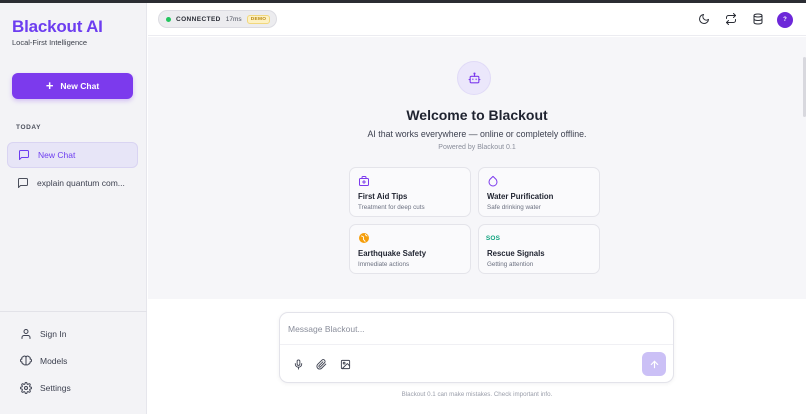 This screenshot has height=414, width=806. Describe the element at coordinates (392, 253) in the screenshot. I see `card-title: Earthquake Safety` at that location.